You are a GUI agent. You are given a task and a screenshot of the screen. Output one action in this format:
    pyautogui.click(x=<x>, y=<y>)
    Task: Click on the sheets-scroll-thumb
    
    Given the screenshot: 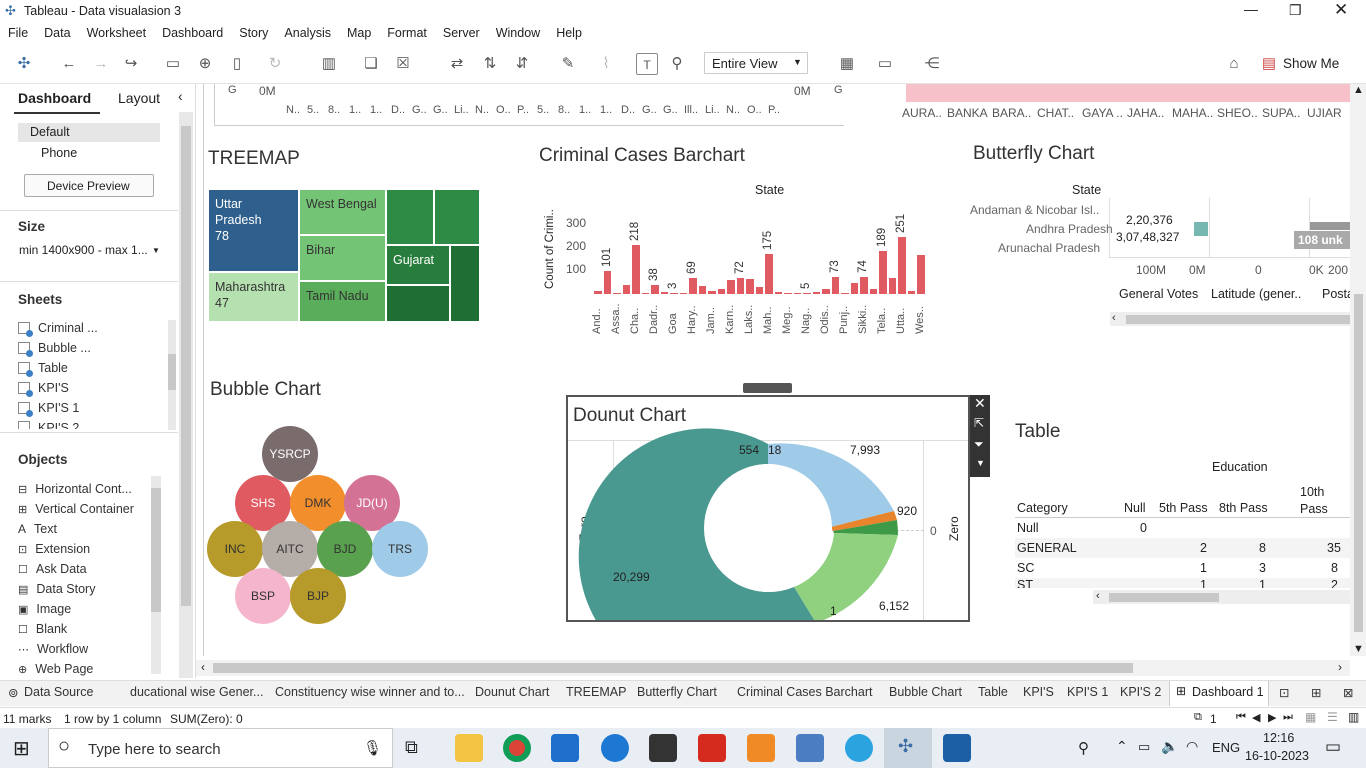 What is the action you would take?
    pyautogui.click(x=172, y=372)
    